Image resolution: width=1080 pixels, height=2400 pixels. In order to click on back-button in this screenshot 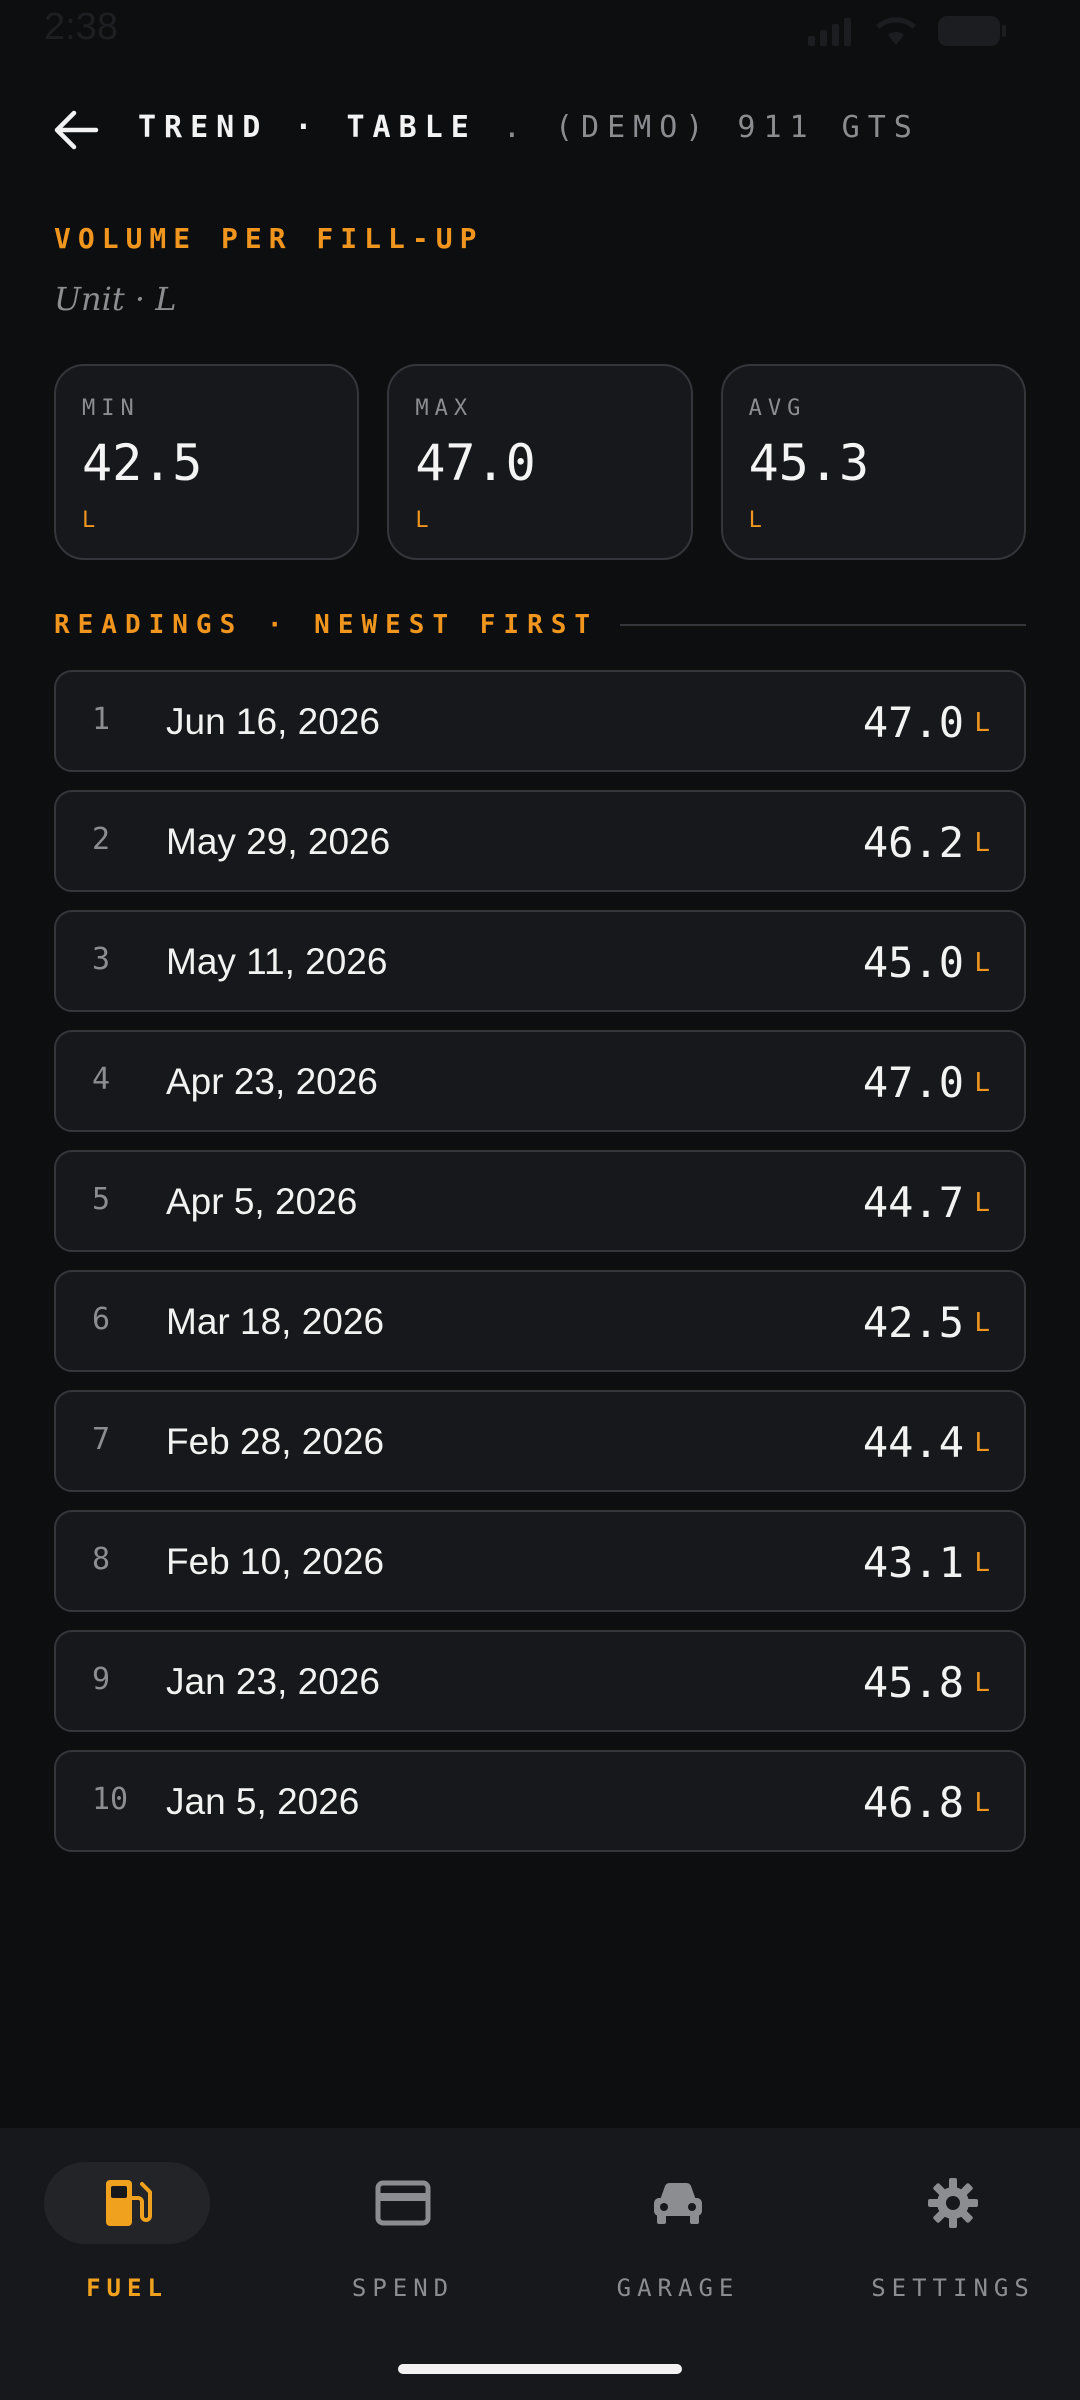, I will do `click(76, 130)`.